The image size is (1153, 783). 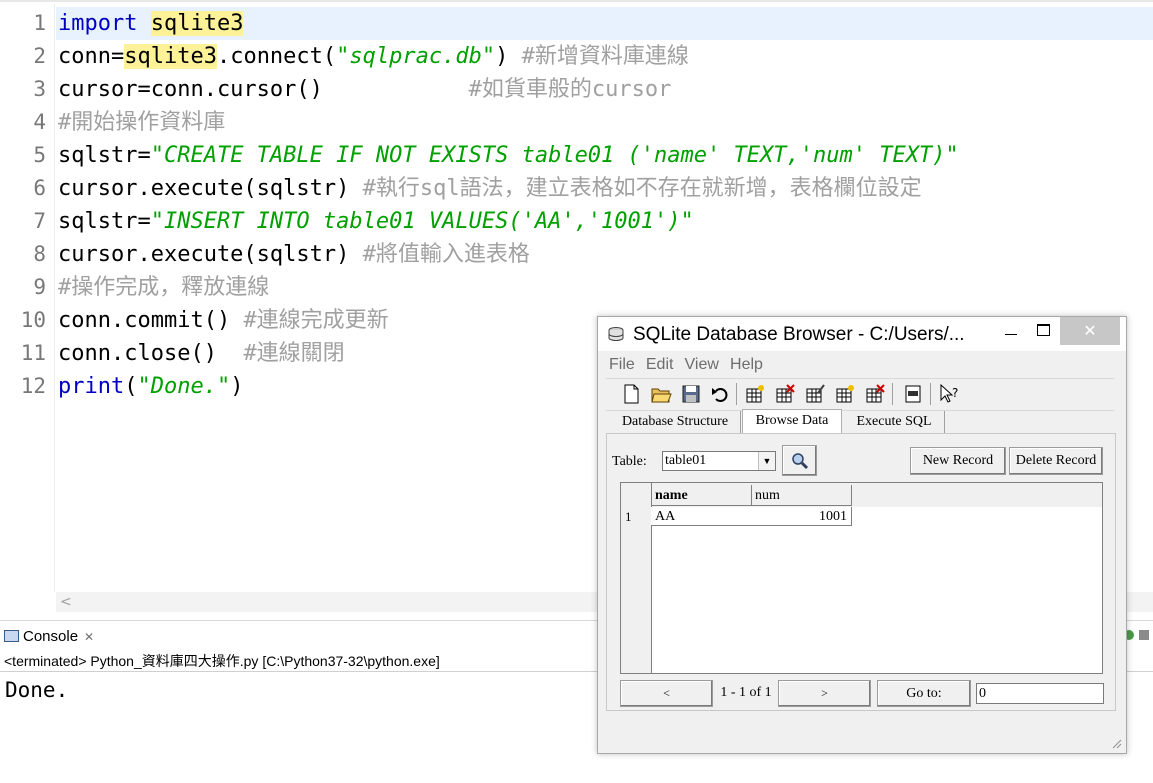 What do you see at coordinates (686, 460) in the screenshot?
I see `table-select-value: table01` at bounding box center [686, 460].